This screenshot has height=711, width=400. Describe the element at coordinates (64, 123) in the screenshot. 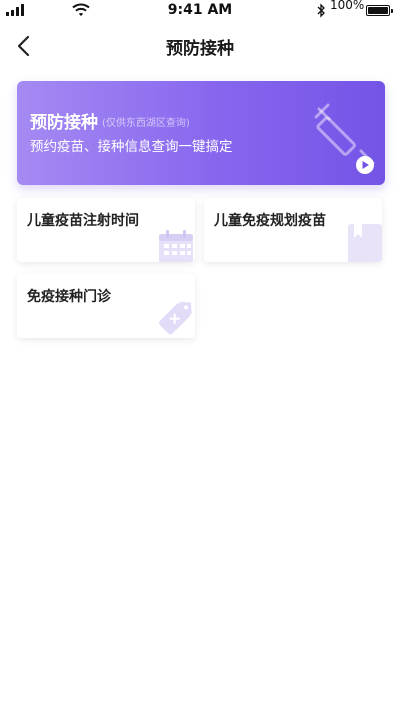

I see `banner-title: 预防接种` at that location.